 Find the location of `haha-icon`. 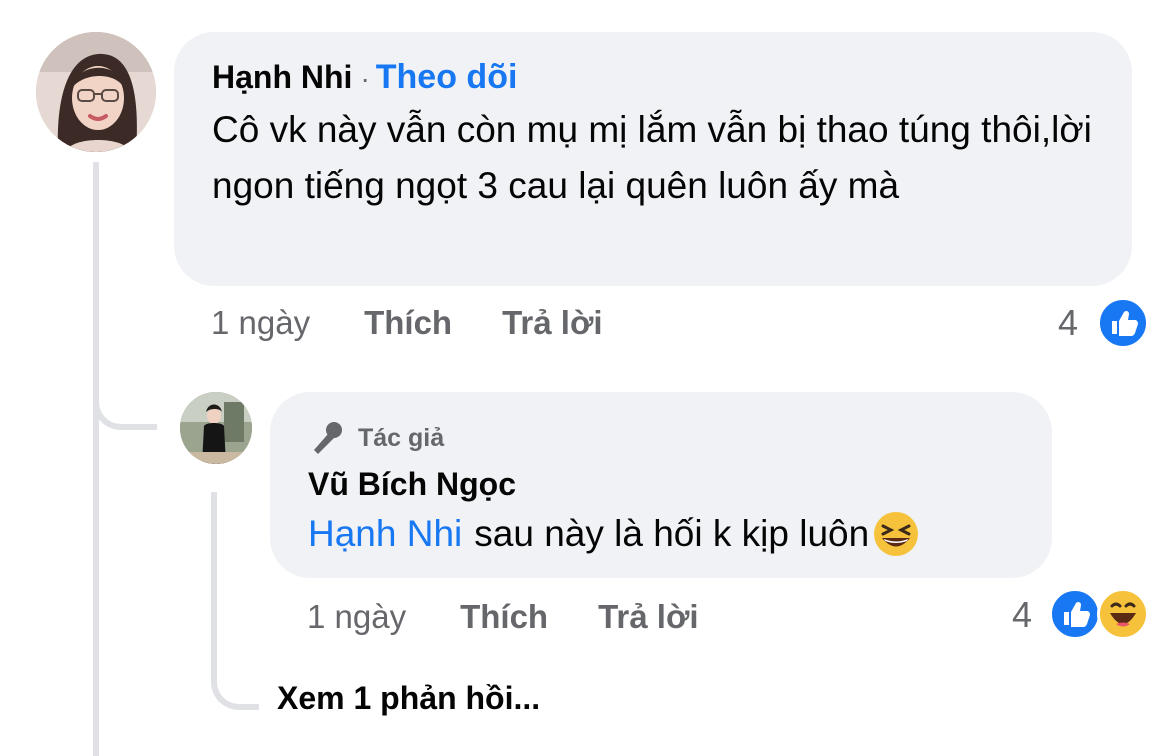

haha-icon is located at coordinates (1123, 614).